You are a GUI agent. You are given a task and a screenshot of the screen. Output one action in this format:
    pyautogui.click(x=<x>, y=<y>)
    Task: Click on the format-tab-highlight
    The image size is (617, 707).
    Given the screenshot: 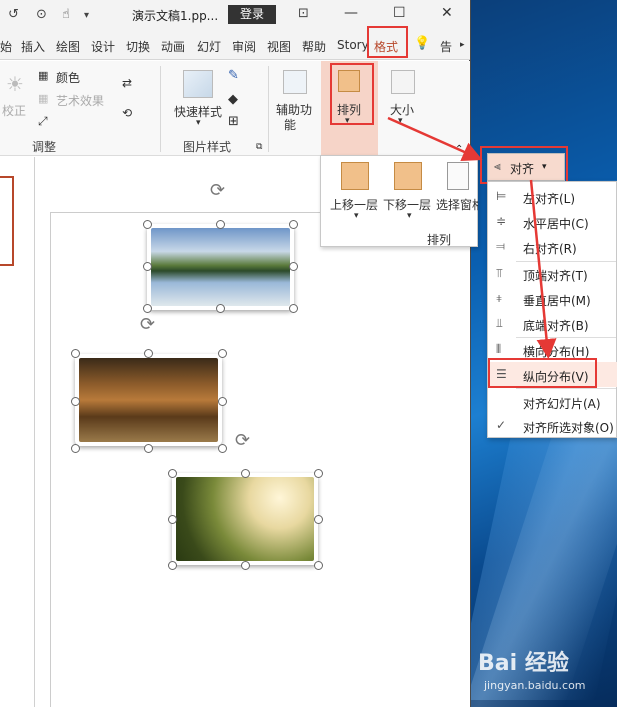 What is the action you would take?
    pyautogui.click(x=387, y=42)
    